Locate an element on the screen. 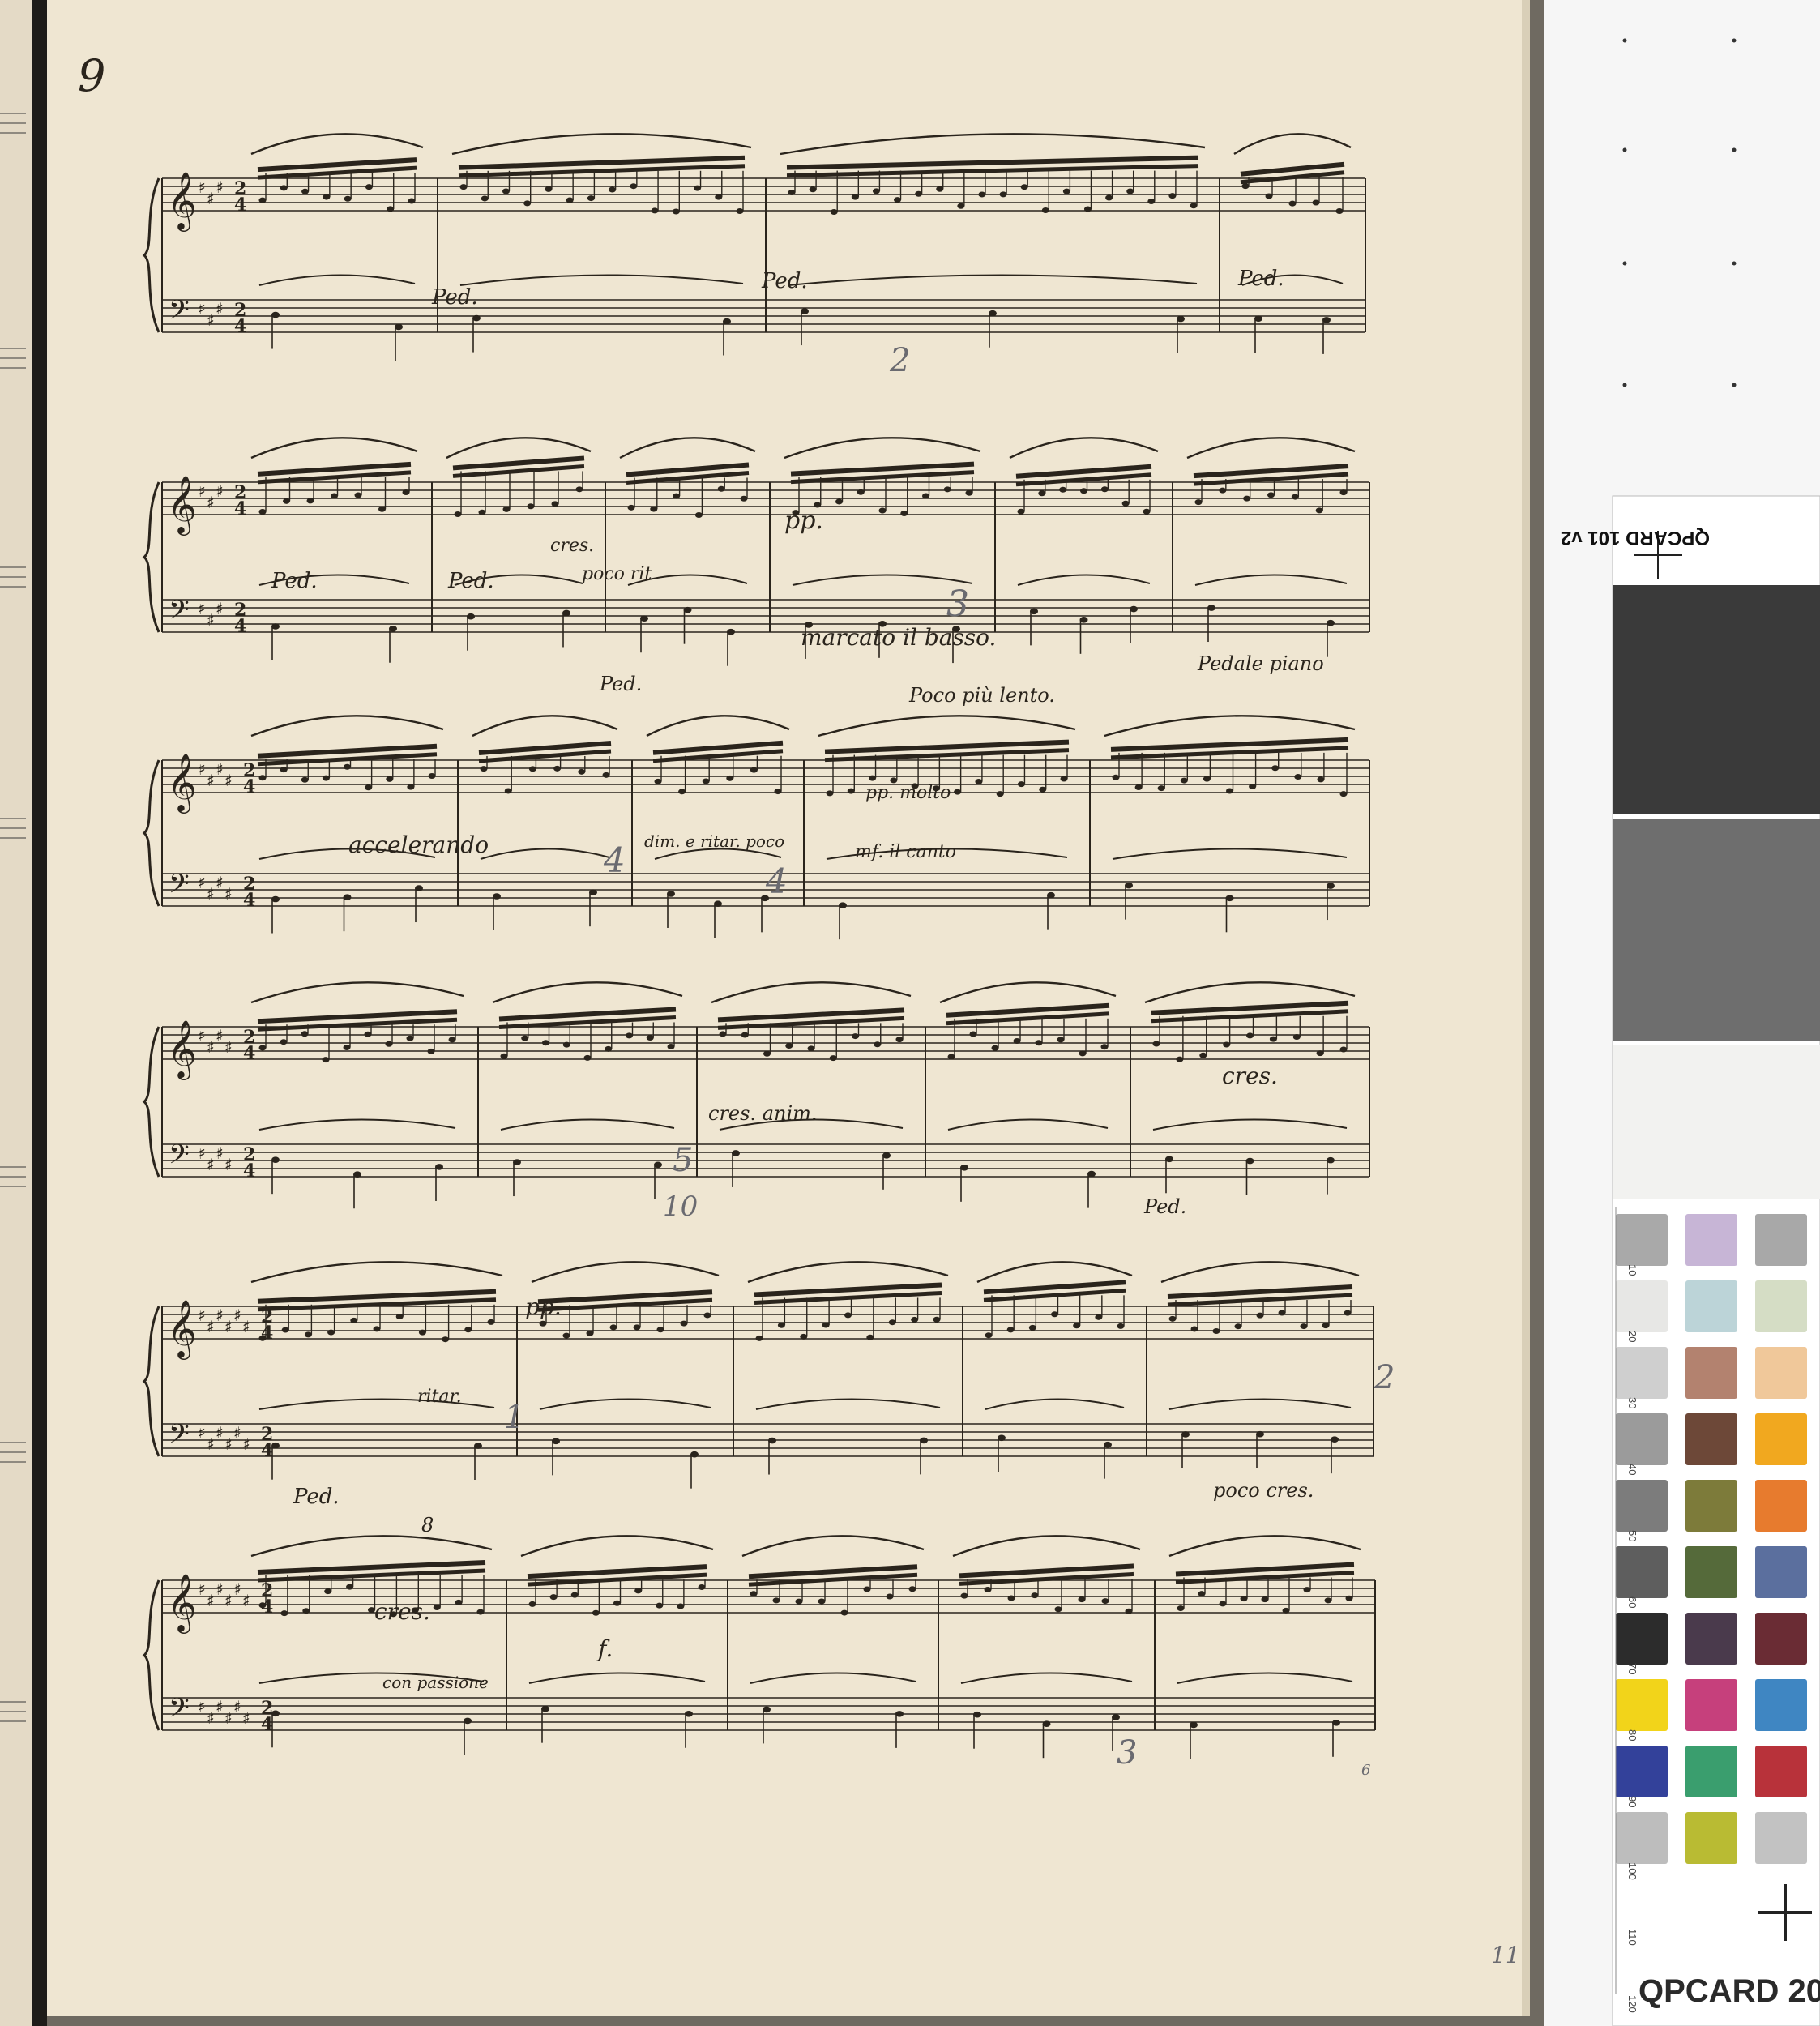 Image resolution: width=1820 pixels, height=2026 pixels. card-scale-label: 80 is located at coordinates (1632, 1735).